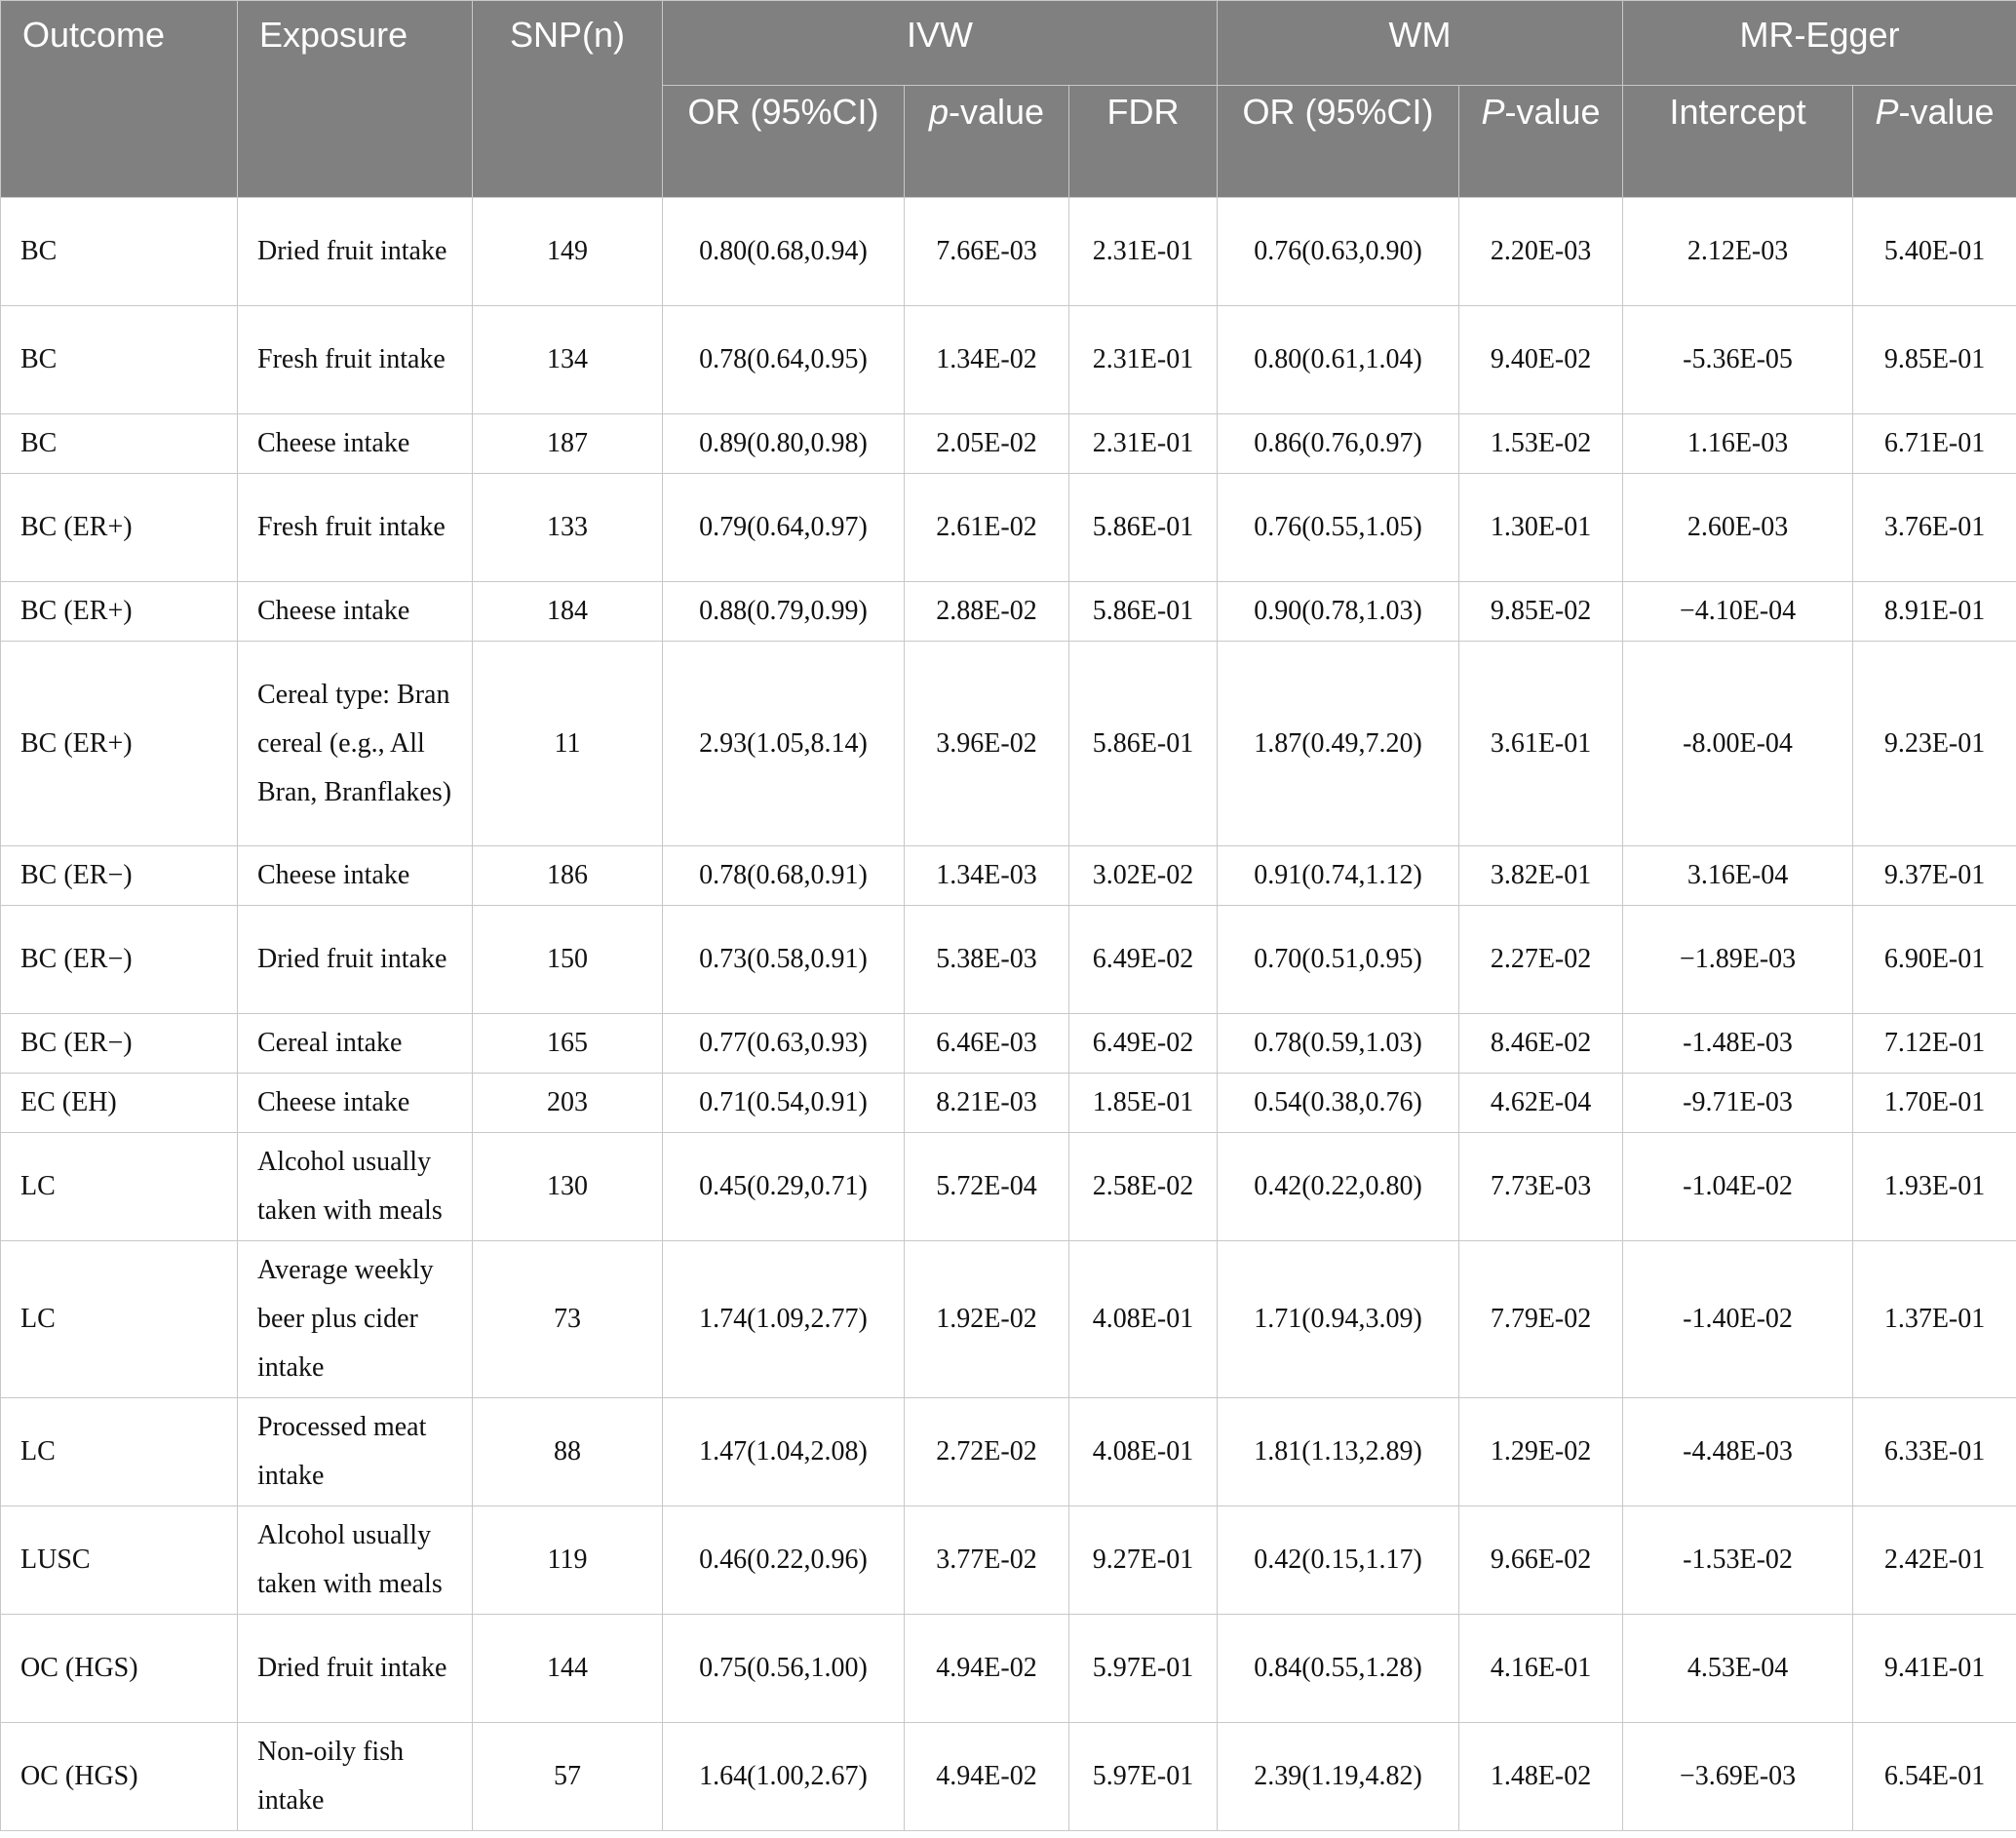  What do you see at coordinates (1738, 359) in the screenshot?
I see `cell-egger-intercept: -5.36E-05` at bounding box center [1738, 359].